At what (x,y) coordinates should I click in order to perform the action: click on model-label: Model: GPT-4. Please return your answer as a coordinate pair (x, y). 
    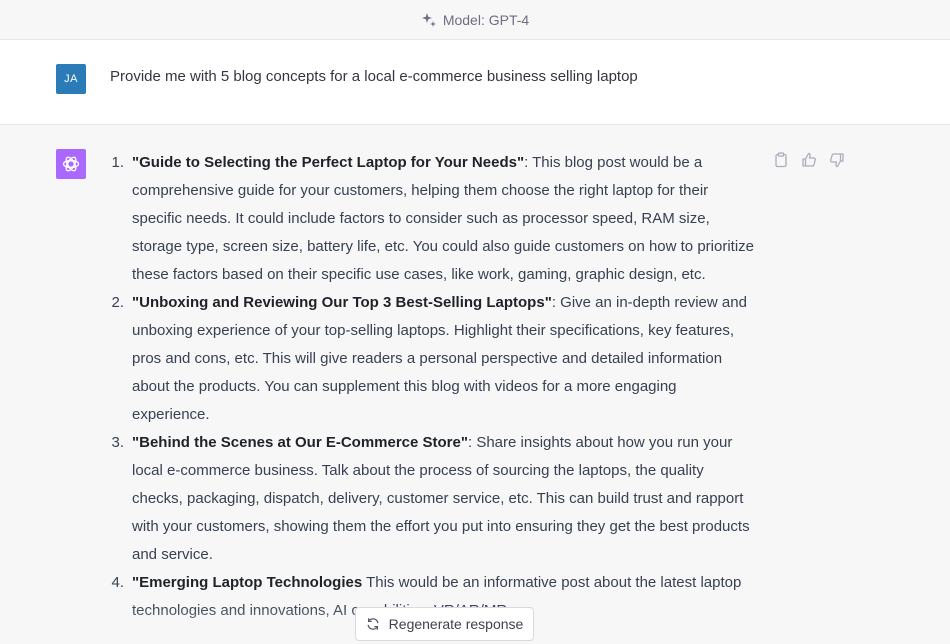
    Looking at the image, I should click on (486, 19).